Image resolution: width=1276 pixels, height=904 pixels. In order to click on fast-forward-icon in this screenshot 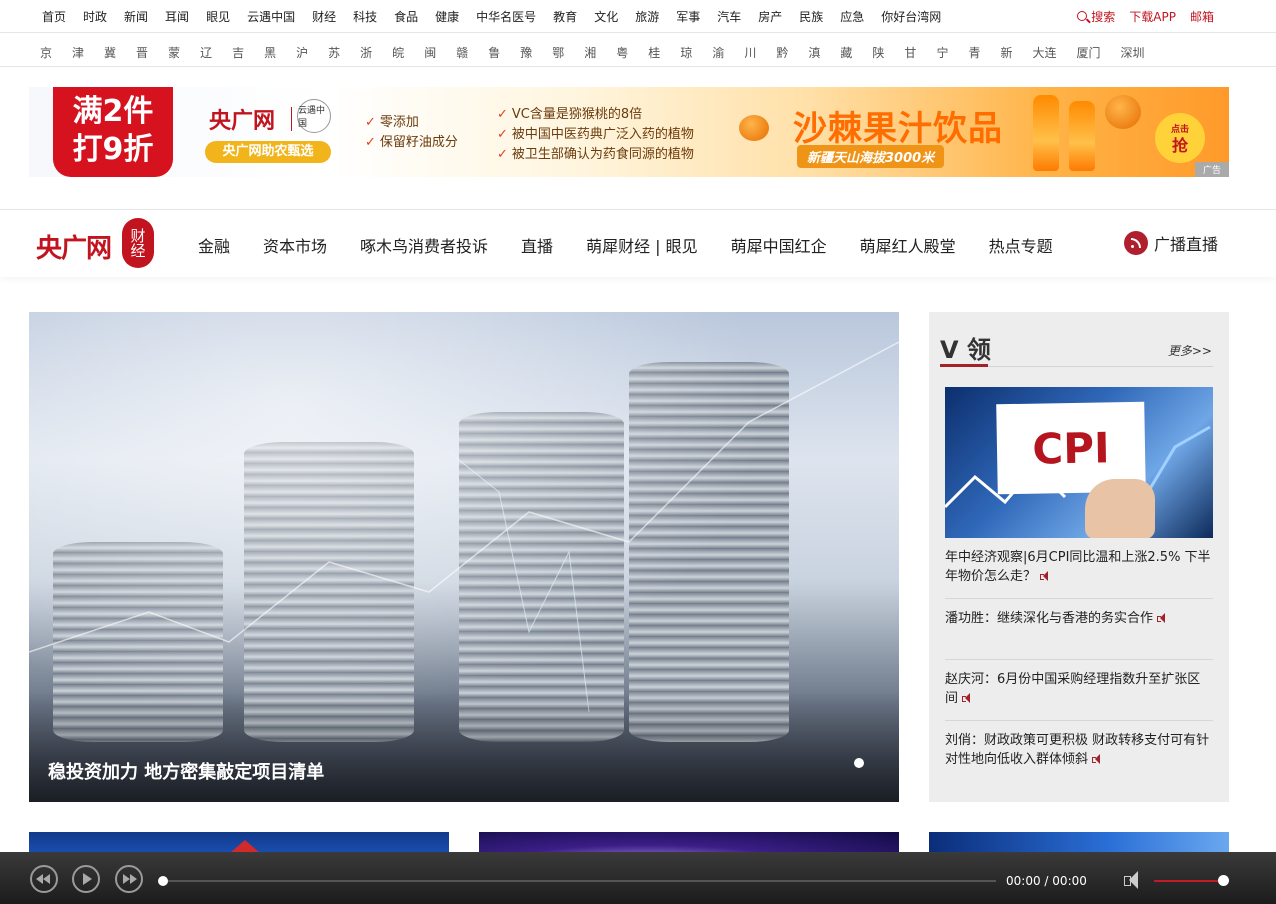, I will do `click(129, 879)`.